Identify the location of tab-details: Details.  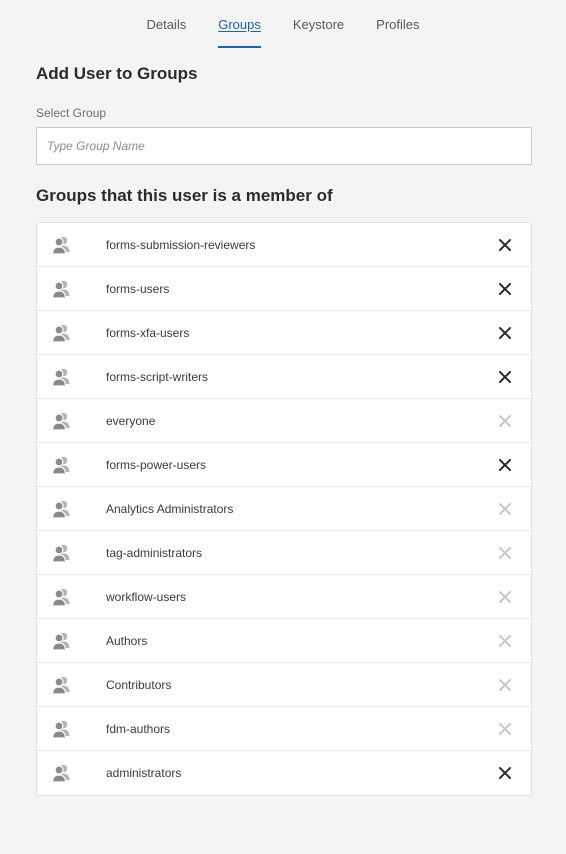
(166, 25).